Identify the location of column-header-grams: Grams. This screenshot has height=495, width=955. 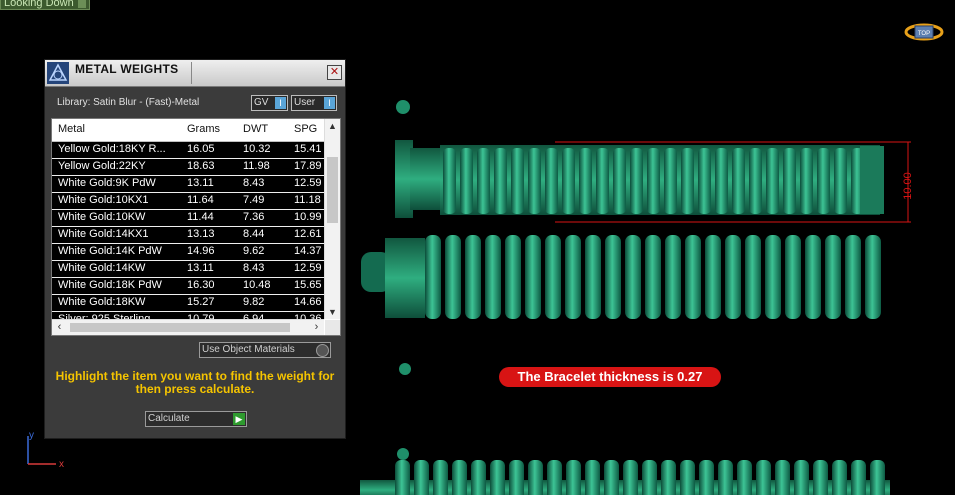
(203, 129).